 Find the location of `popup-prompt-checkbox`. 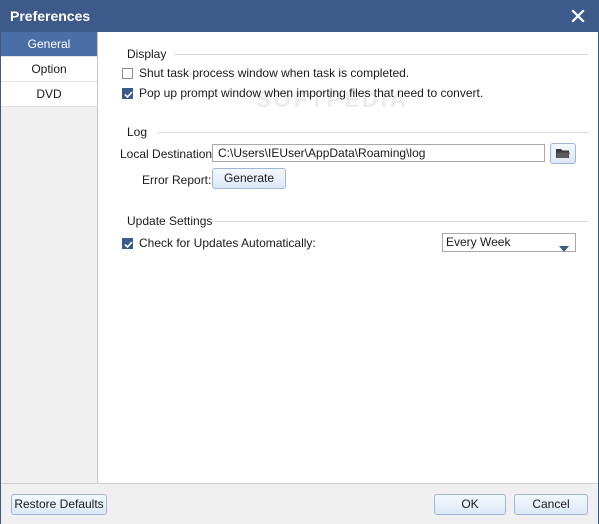

popup-prompt-checkbox is located at coordinates (127, 93).